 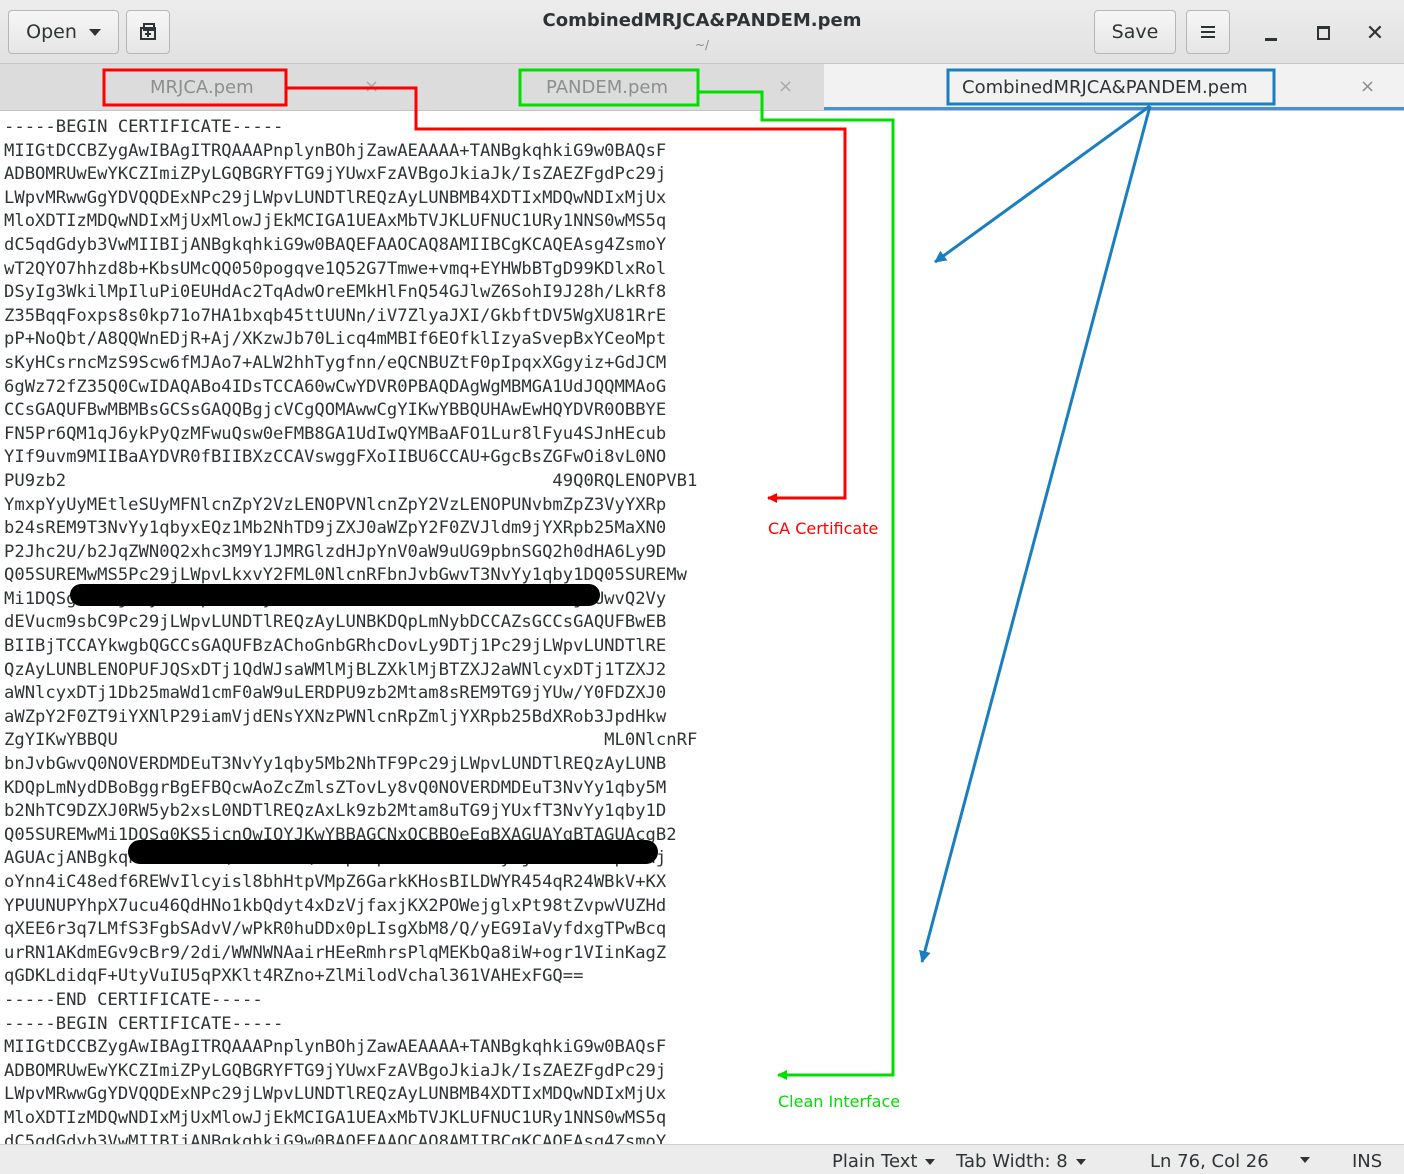 I want to click on insert-mode-indicator: INS, so click(x=1367, y=1161).